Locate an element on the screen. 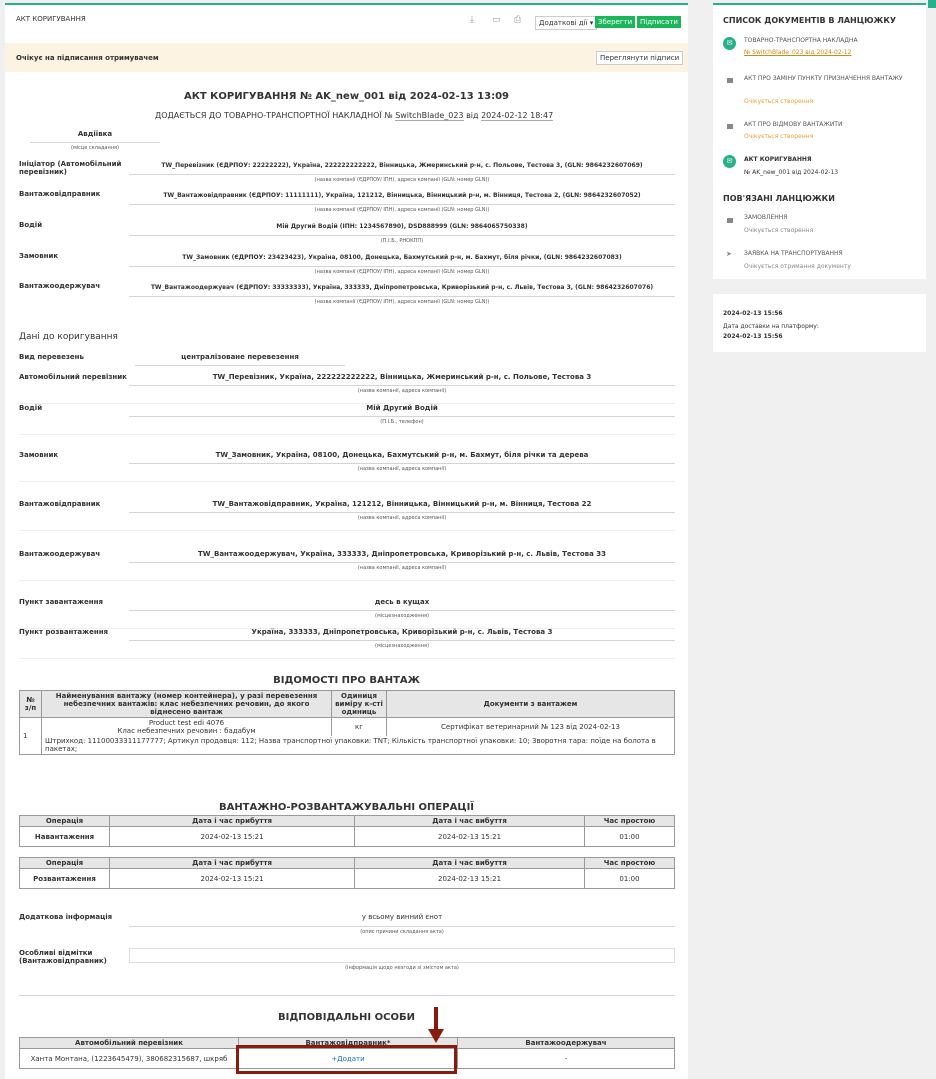  view-signatures-button: Переглянути підписи is located at coordinates (640, 58).